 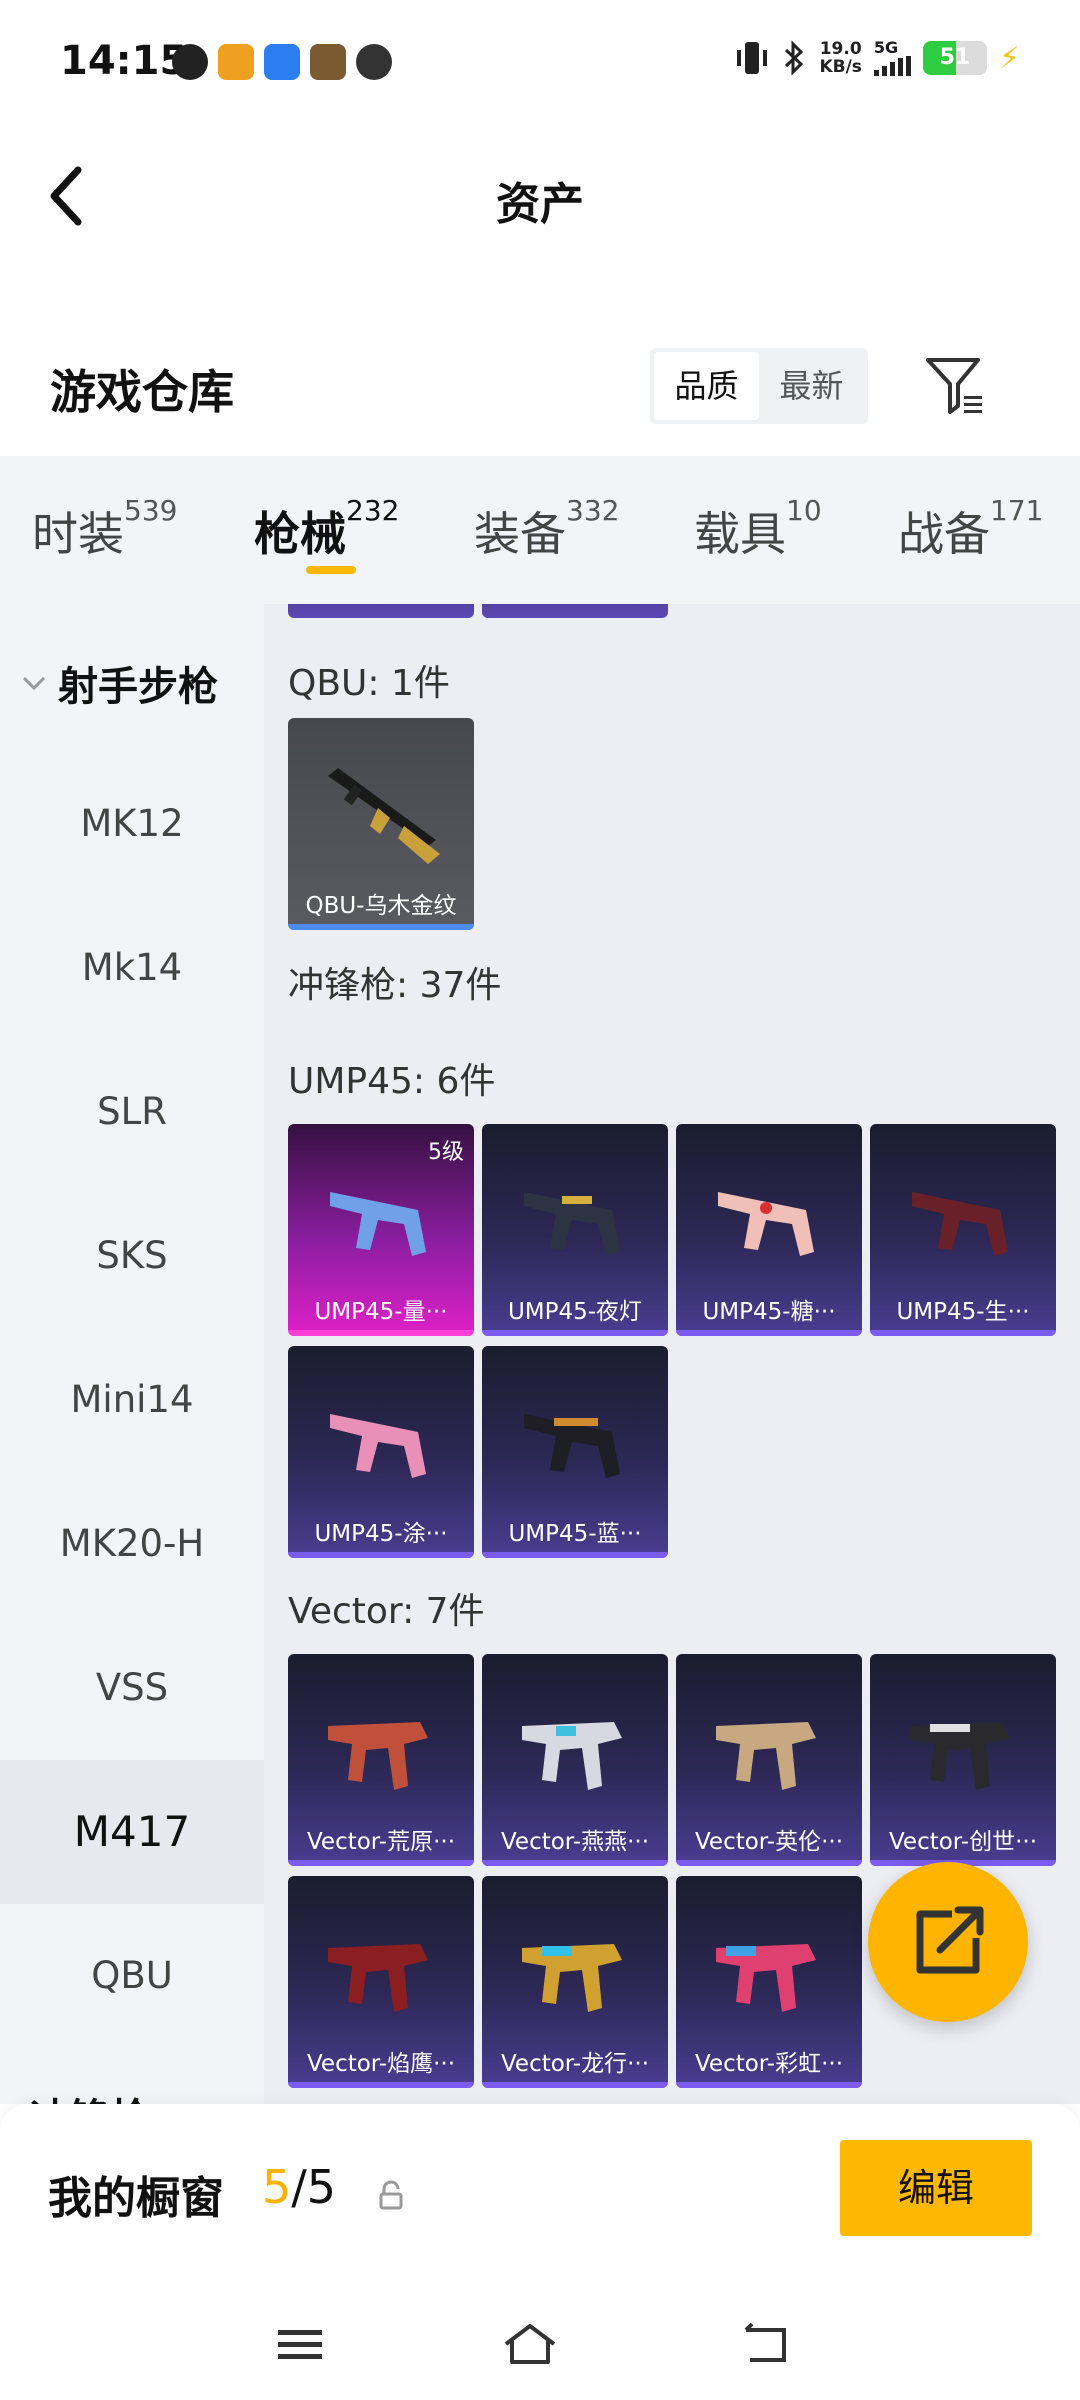 I want to click on item-card: Vector-英伦···, so click(x=769, y=1760).